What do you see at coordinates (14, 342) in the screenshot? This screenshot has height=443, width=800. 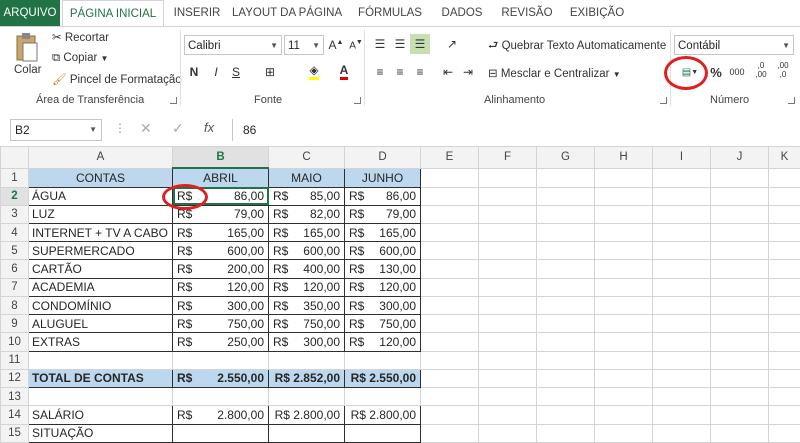 I see `row-header: 10` at bounding box center [14, 342].